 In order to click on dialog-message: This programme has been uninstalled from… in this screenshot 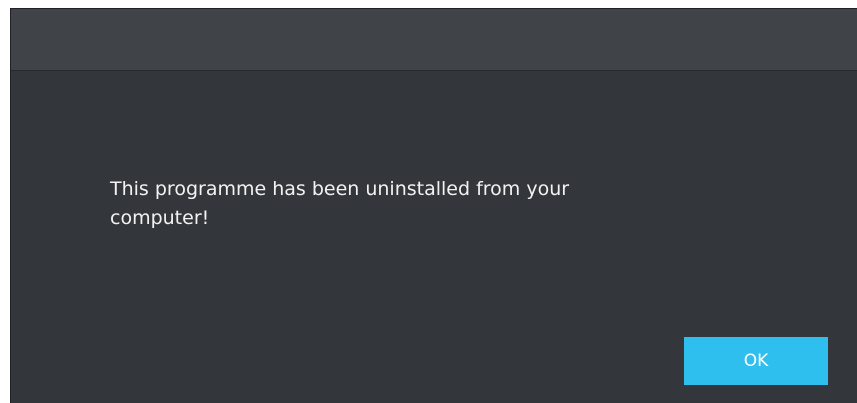, I will do `click(340, 203)`.